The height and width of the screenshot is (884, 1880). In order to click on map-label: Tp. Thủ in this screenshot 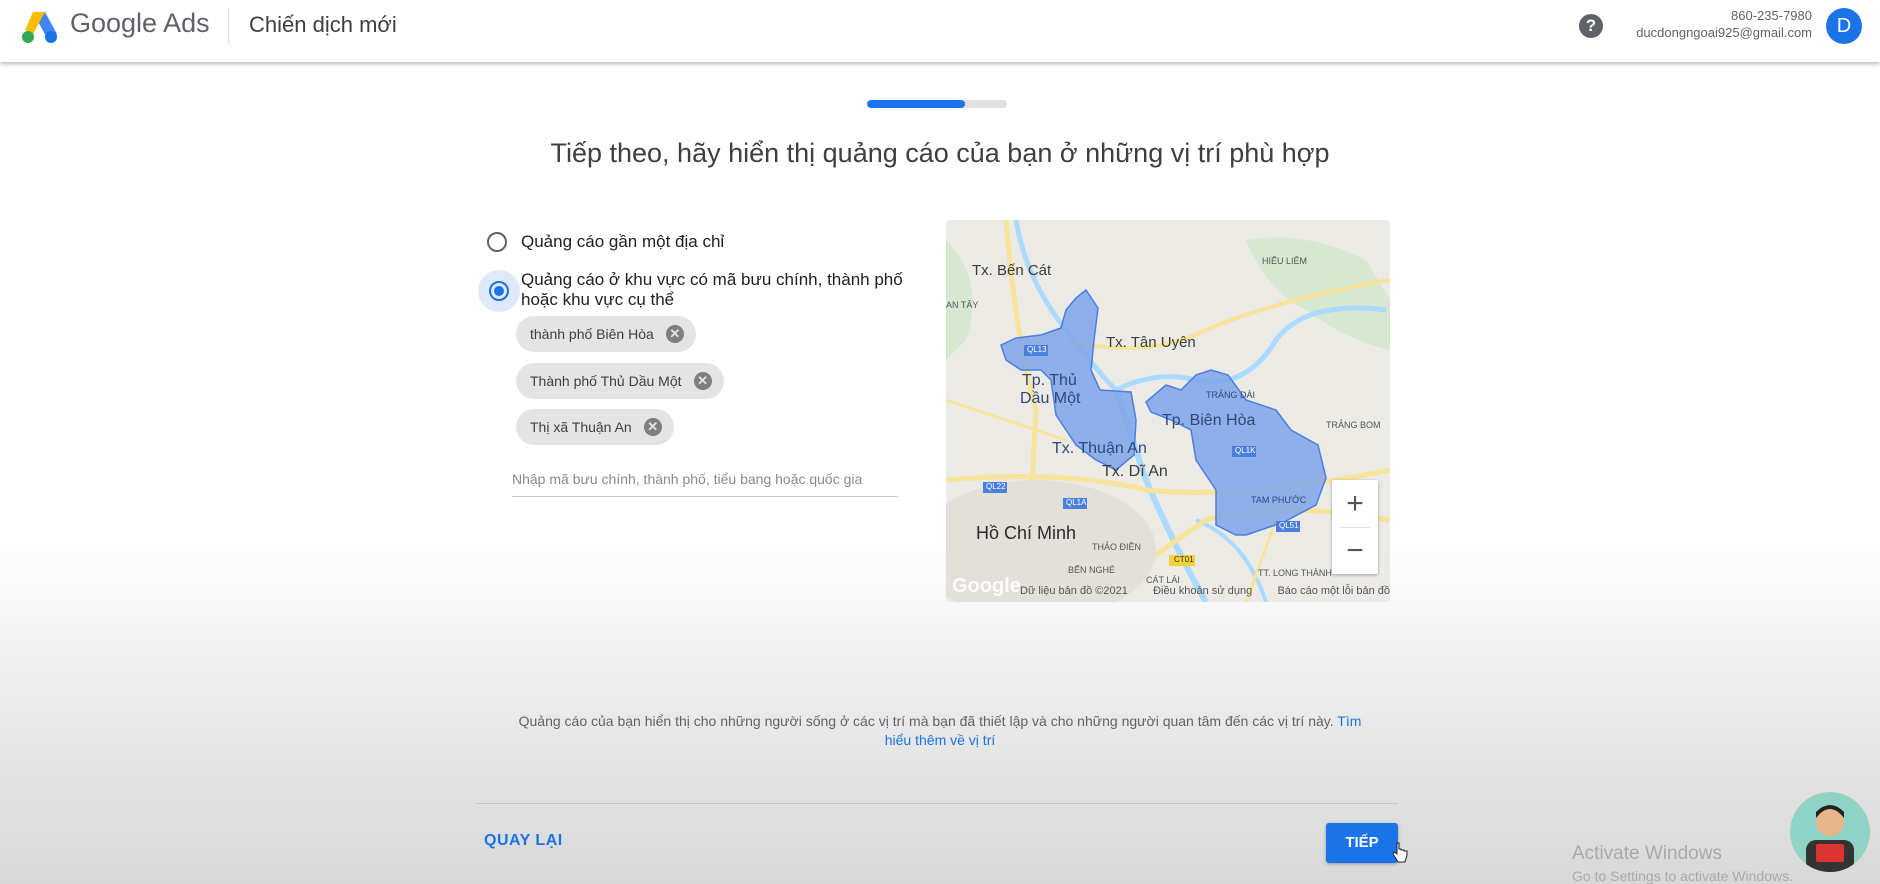, I will do `click(1049, 380)`.